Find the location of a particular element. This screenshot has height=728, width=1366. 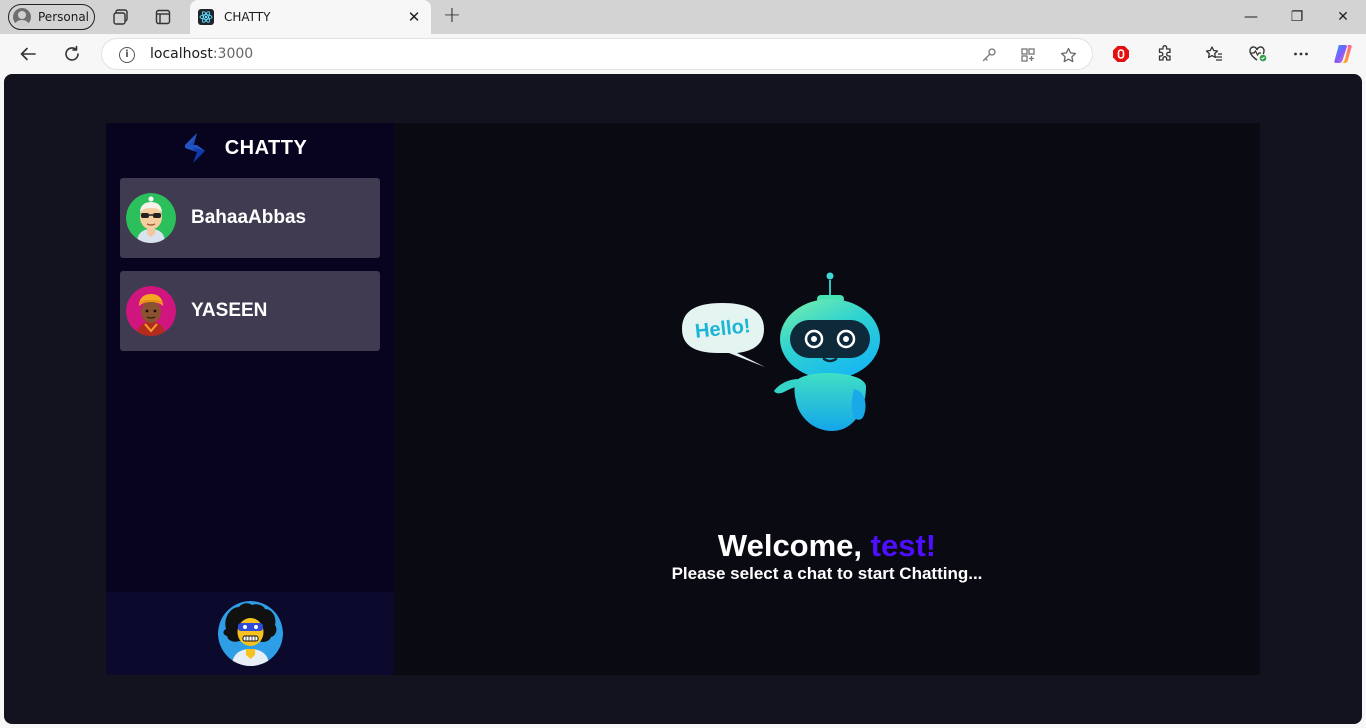

contact-item: YASEEN is located at coordinates (250, 311).